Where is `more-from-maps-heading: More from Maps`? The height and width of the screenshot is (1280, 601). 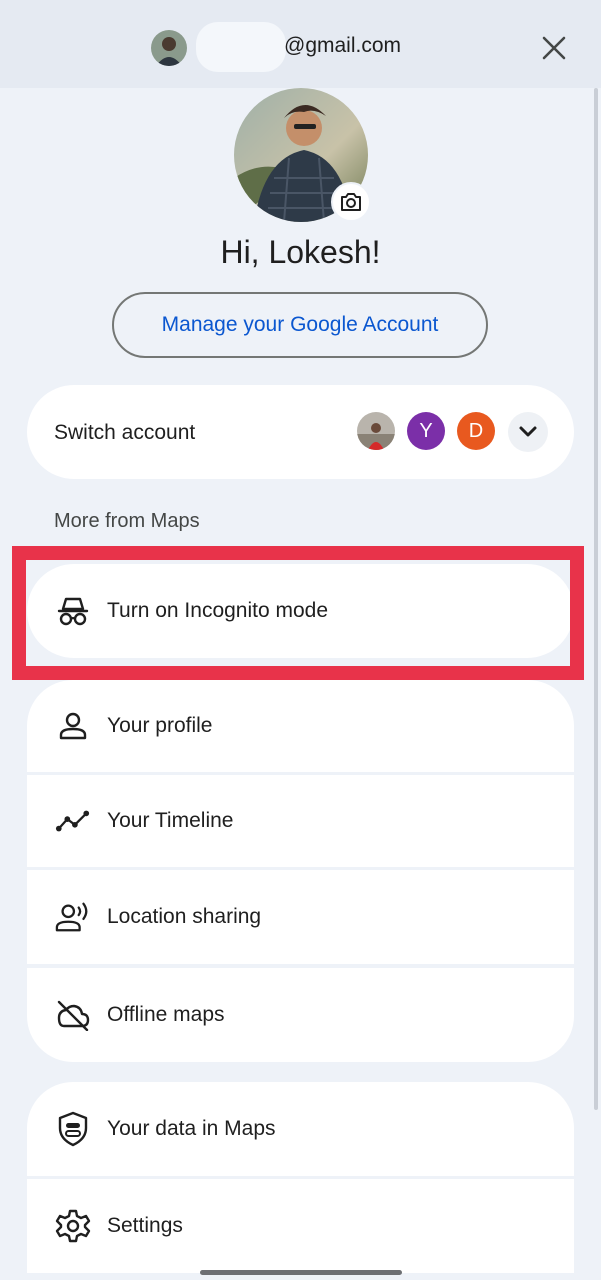 more-from-maps-heading: More from Maps is located at coordinates (127, 521).